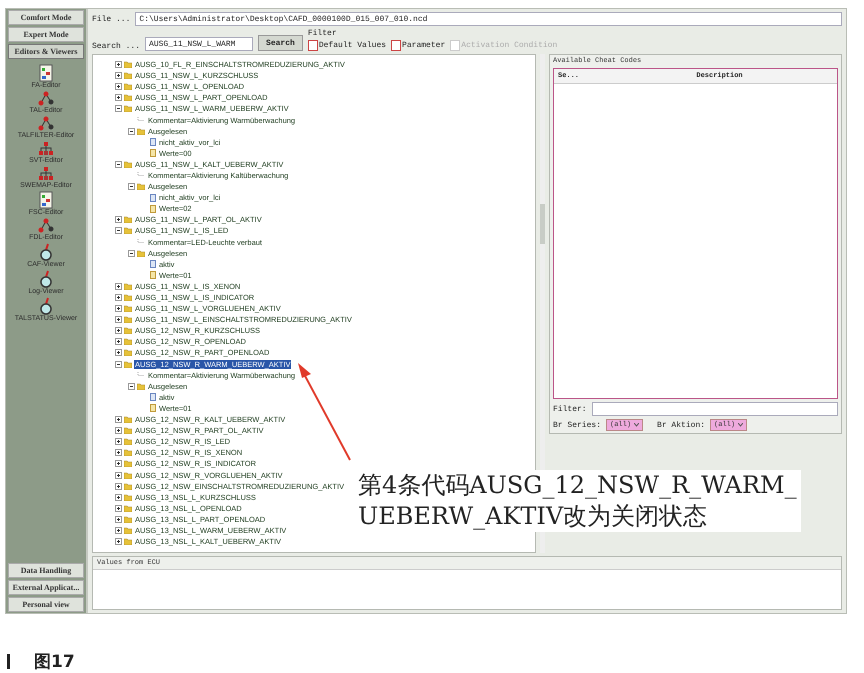  Describe the element at coordinates (46, 34) in the screenshot. I see `mode-button: Expert Mode` at that location.